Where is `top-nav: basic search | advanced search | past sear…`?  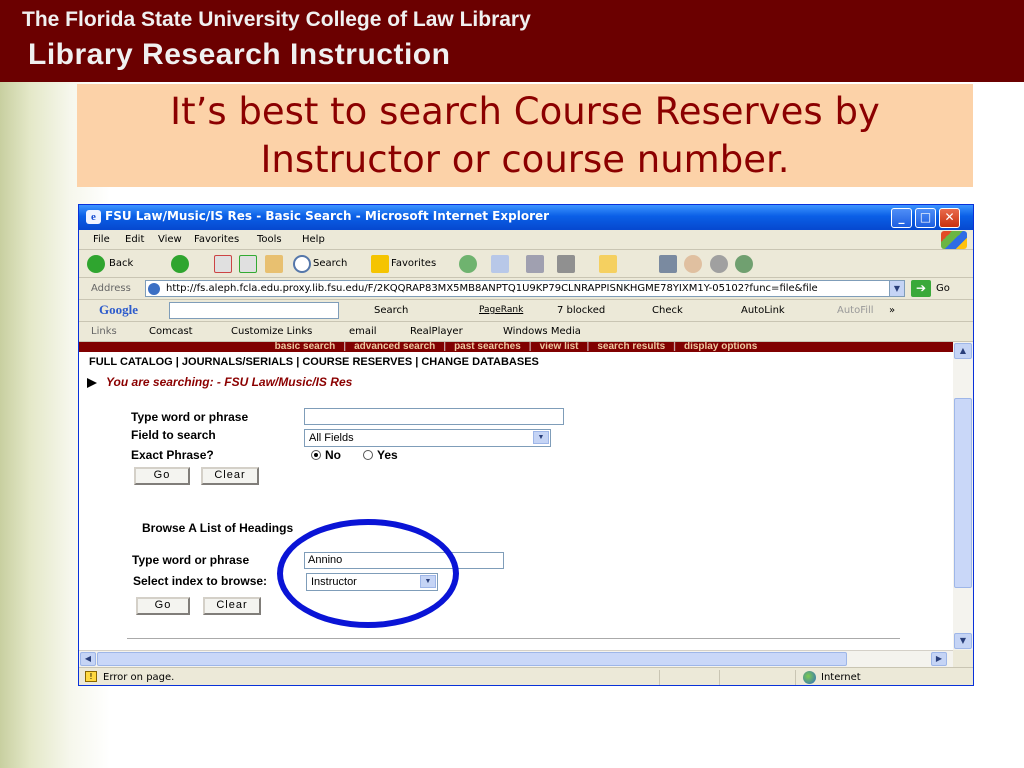 top-nav: basic search | advanced search | past sear… is located at coordinates (516, 348).